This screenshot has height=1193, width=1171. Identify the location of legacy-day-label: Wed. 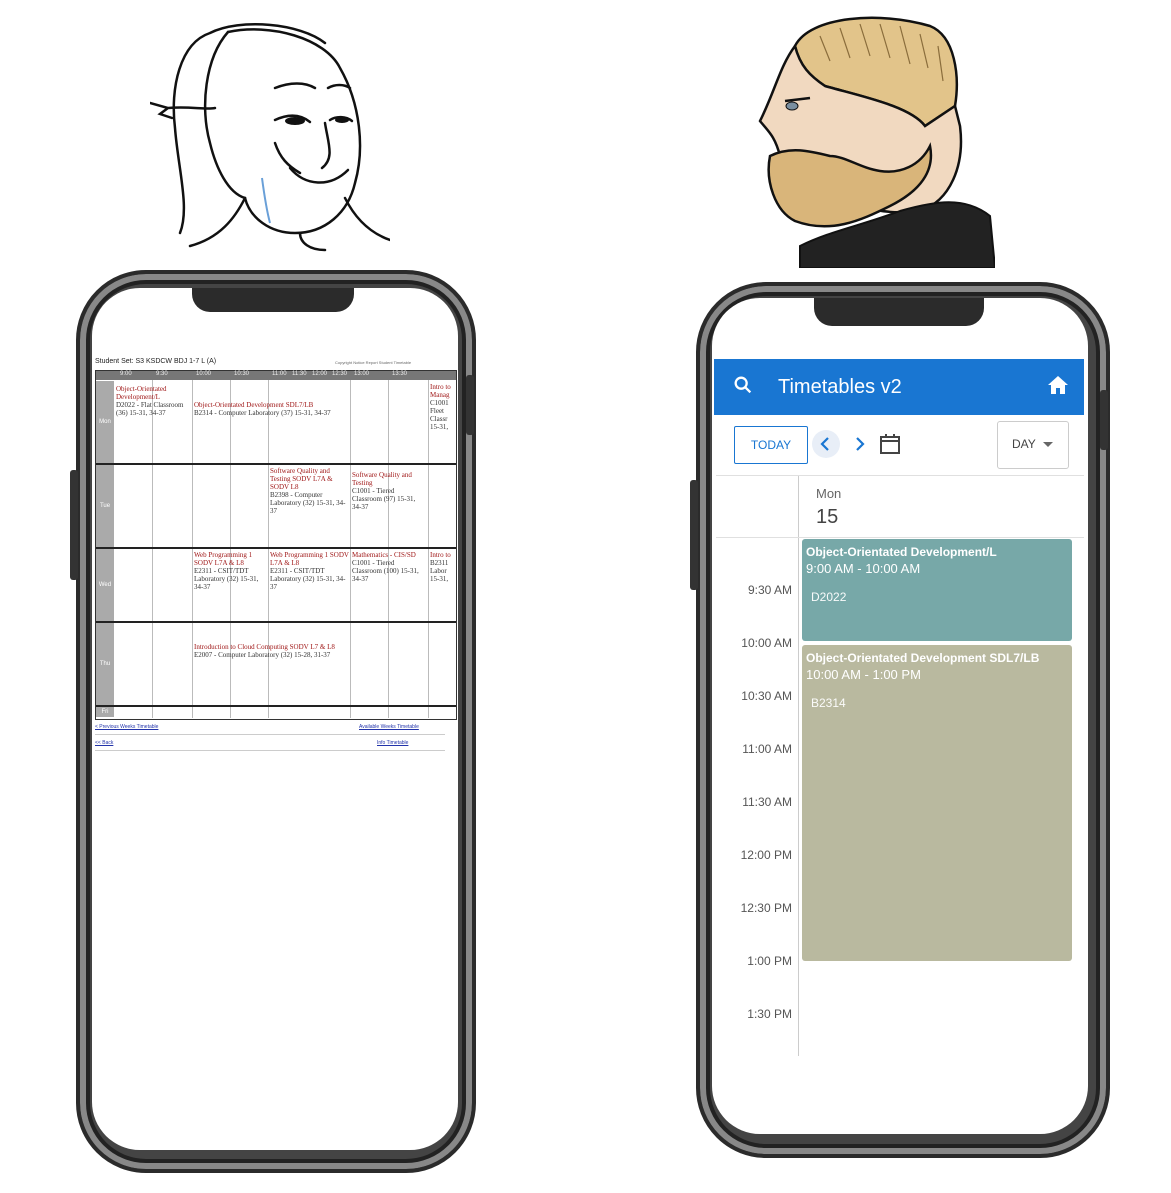
(105, 585).